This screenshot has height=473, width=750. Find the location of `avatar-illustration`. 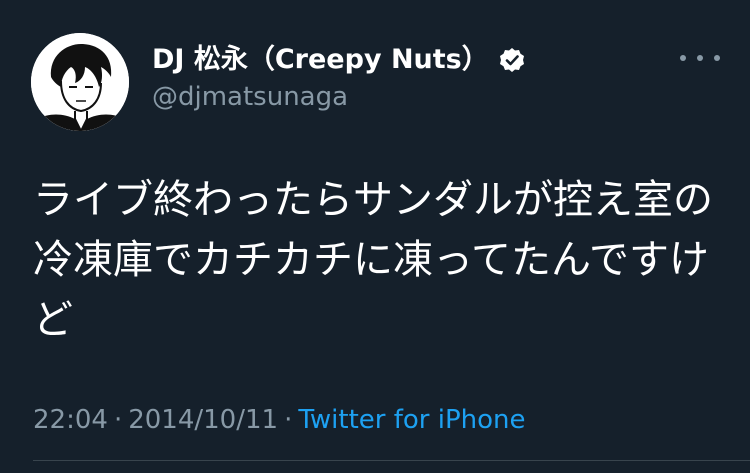

avatar-illustration is located at coordinates (80, 82).